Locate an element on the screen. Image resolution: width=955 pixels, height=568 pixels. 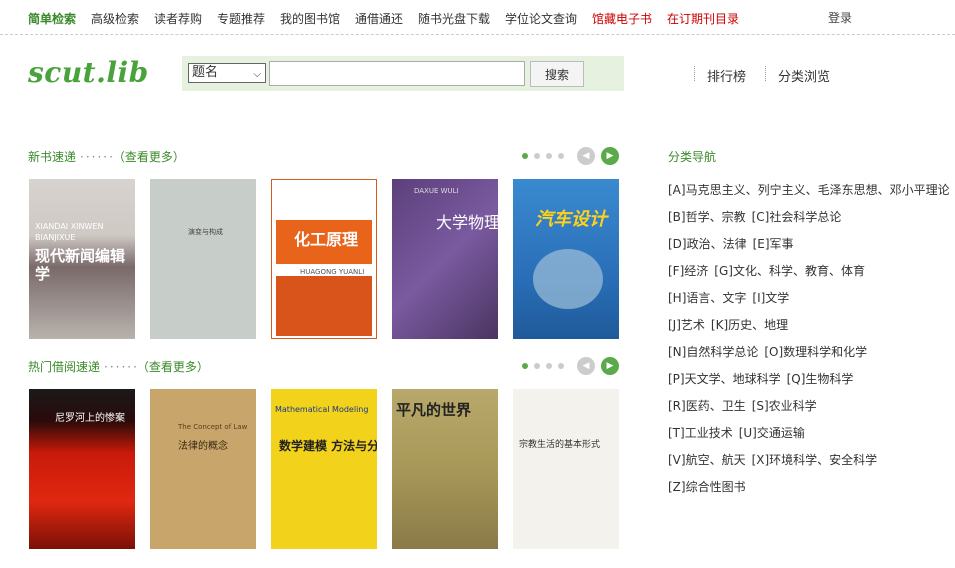
book-cover: 化工原理 HUAGONG YUANLI is located at coordinates (324, 259).